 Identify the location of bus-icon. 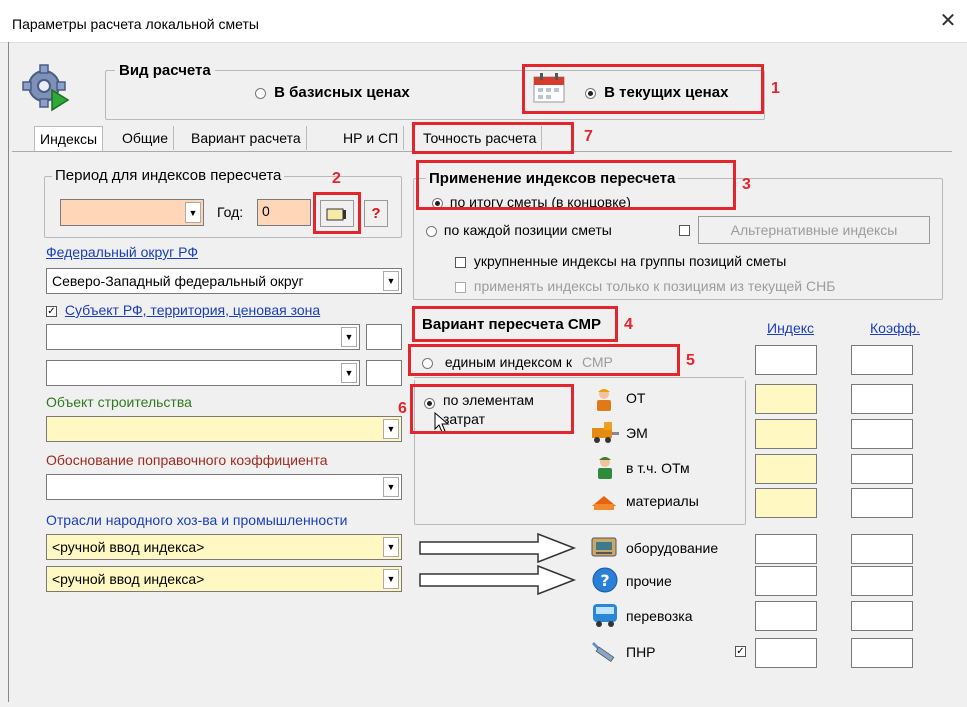
(605, 614).